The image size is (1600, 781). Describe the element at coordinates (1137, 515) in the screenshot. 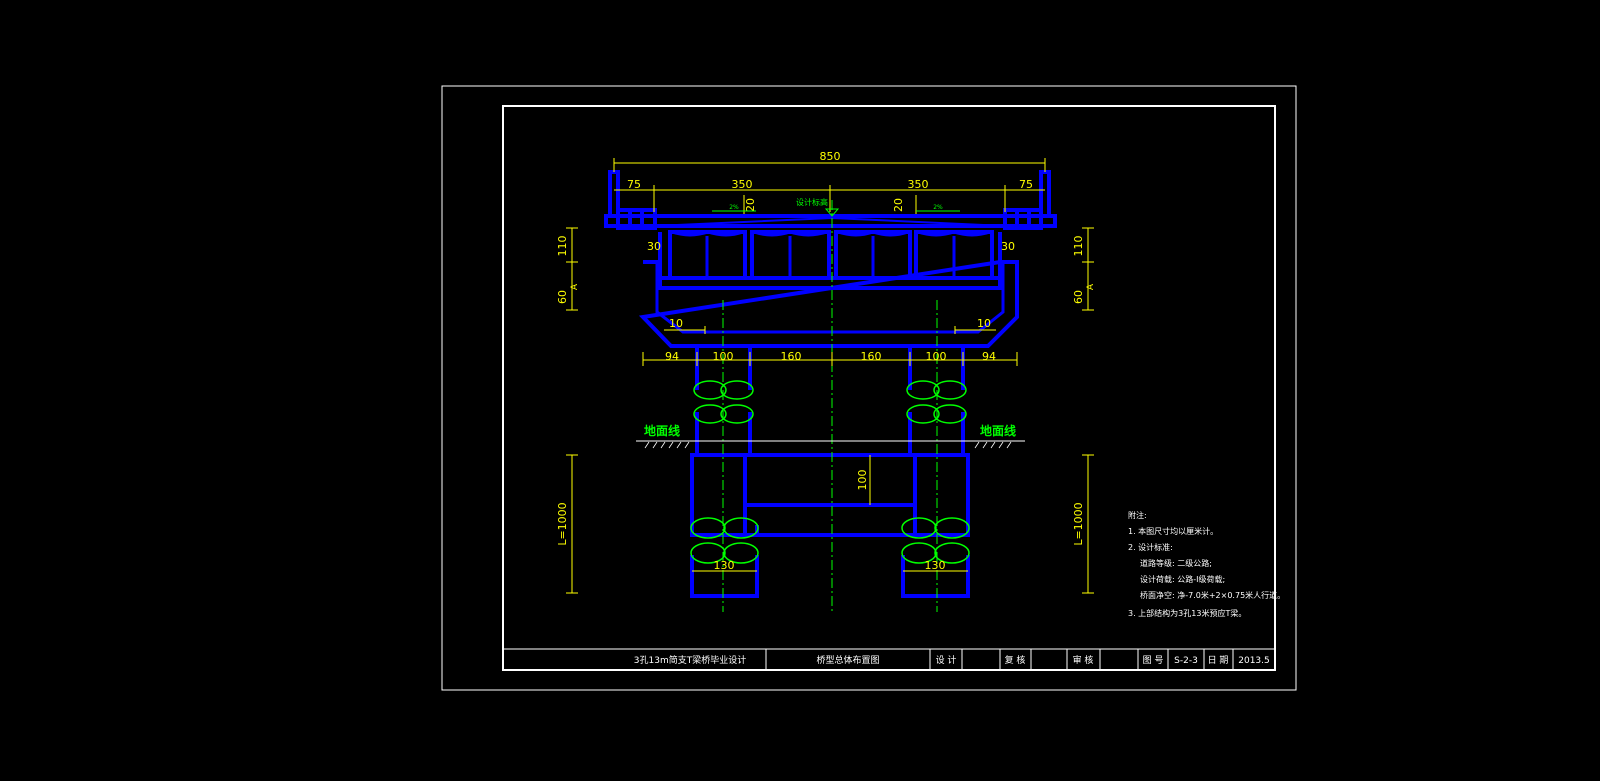

I see `notes-heading: 附注:` at that location.